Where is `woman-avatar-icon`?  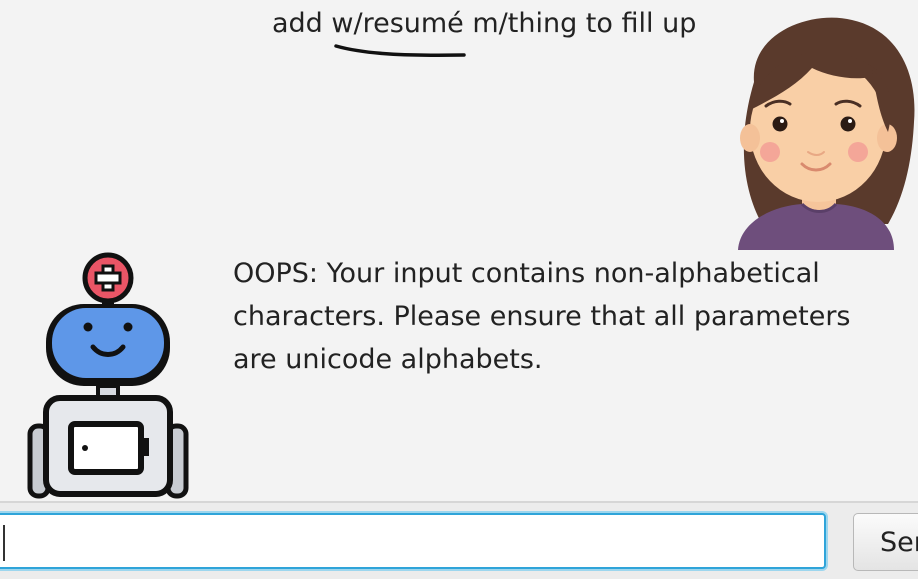 woman-avatar-icon is located at coordinates (826, 133).